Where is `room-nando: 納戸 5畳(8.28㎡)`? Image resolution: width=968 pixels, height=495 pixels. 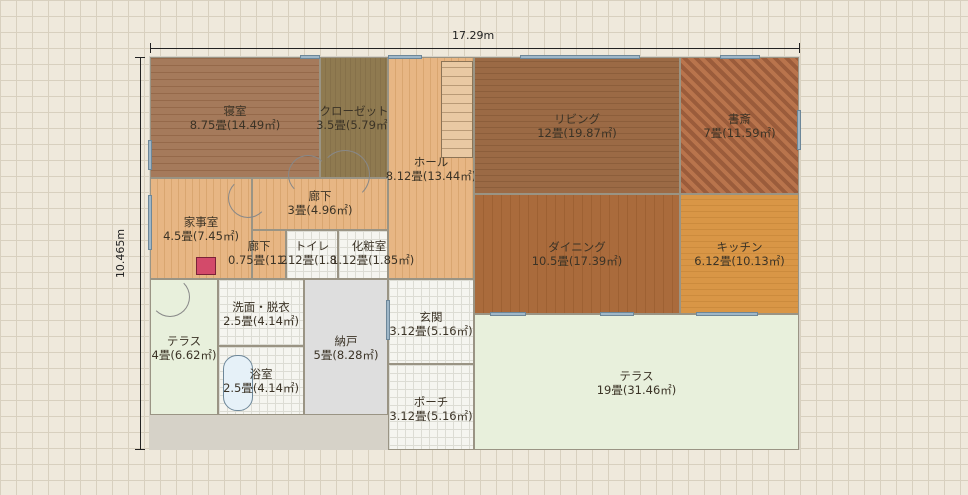
room-nando: 納戸 5畳(8.28㎡) is located at coordinates (346, 347).